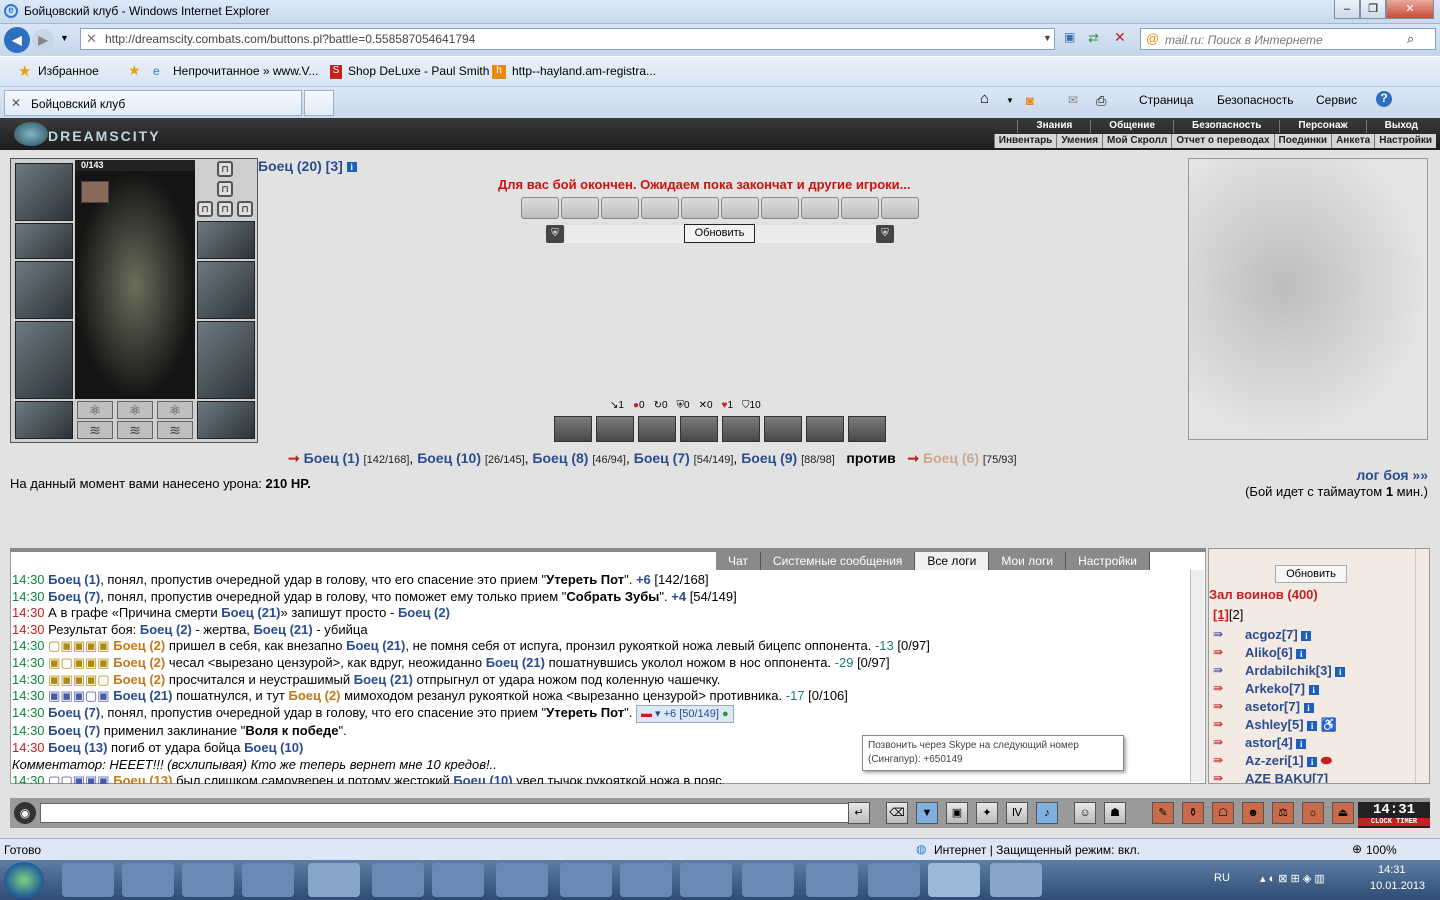 The height and width of the screenshot is (900, 1440). Describe the element at coordinates (226, 240) in the screenshot. I see `bracers-slot` at that location.